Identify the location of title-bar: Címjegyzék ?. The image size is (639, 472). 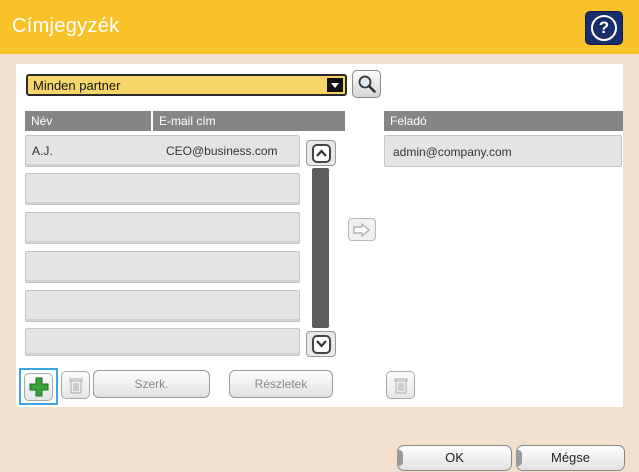
(319, 27).